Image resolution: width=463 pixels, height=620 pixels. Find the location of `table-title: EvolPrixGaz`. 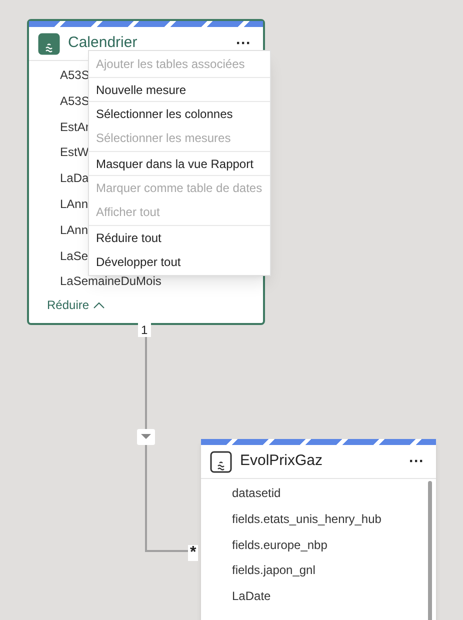

table-title: EvolPrixGaz is located at coordinates (281, 461).